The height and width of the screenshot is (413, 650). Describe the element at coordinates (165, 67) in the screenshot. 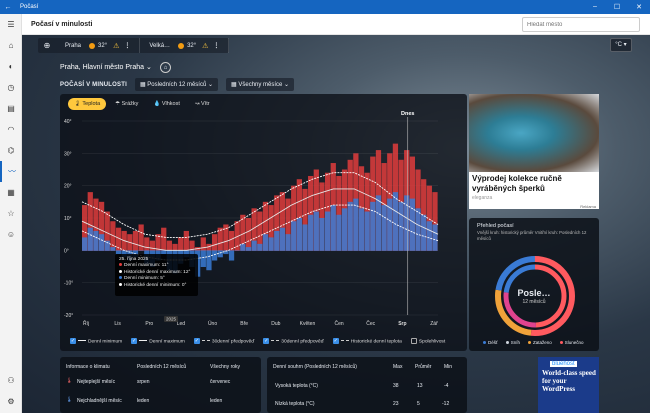

I see `home-location-icon: ⌂` at that location.